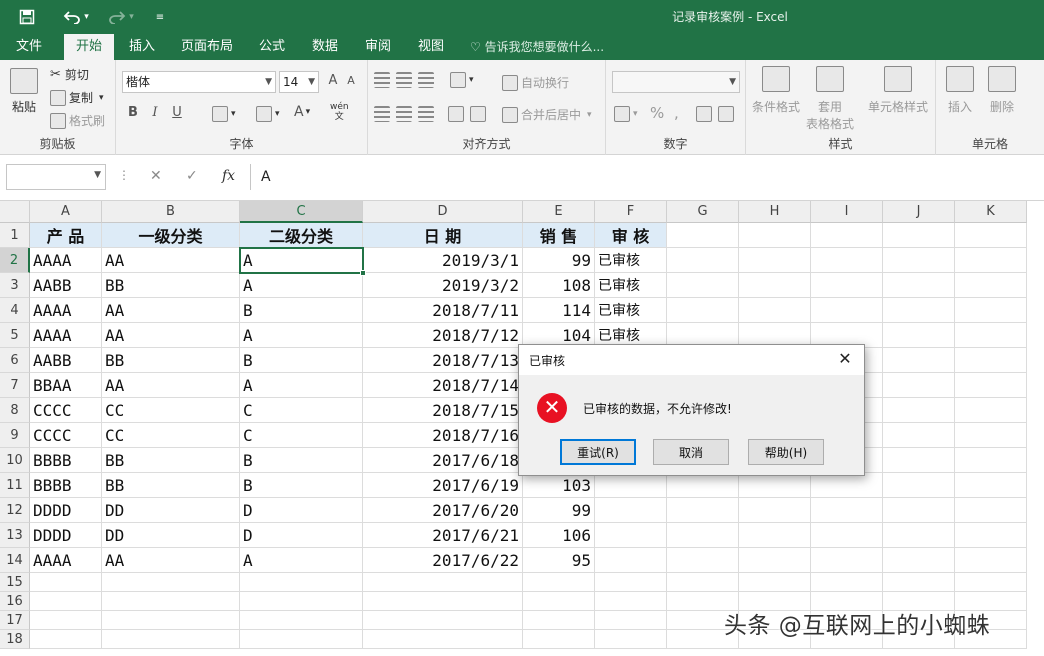  Describe the element at coordinates (77, 120) in the screenshot. I see `format-painter-button: 格式刷` at that location.